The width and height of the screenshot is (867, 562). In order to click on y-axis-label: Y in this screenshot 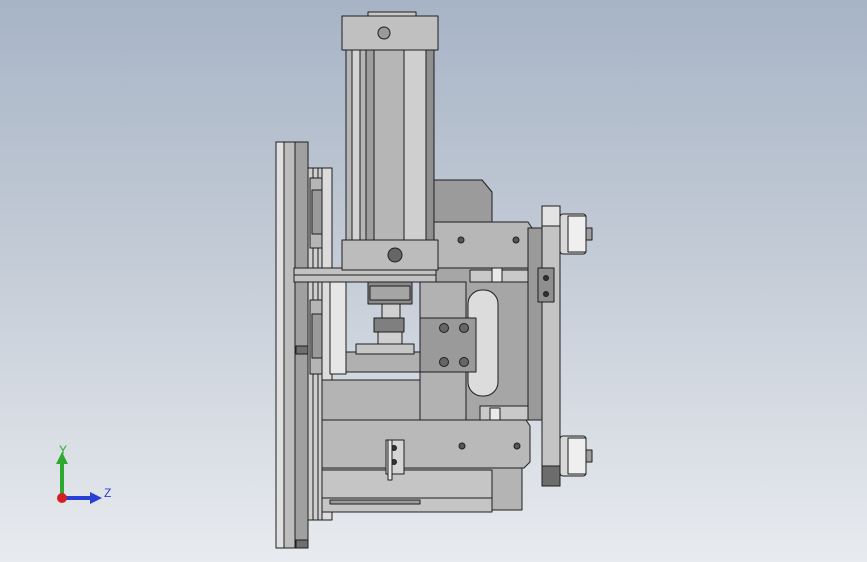, I will do `click(63, 450)`.